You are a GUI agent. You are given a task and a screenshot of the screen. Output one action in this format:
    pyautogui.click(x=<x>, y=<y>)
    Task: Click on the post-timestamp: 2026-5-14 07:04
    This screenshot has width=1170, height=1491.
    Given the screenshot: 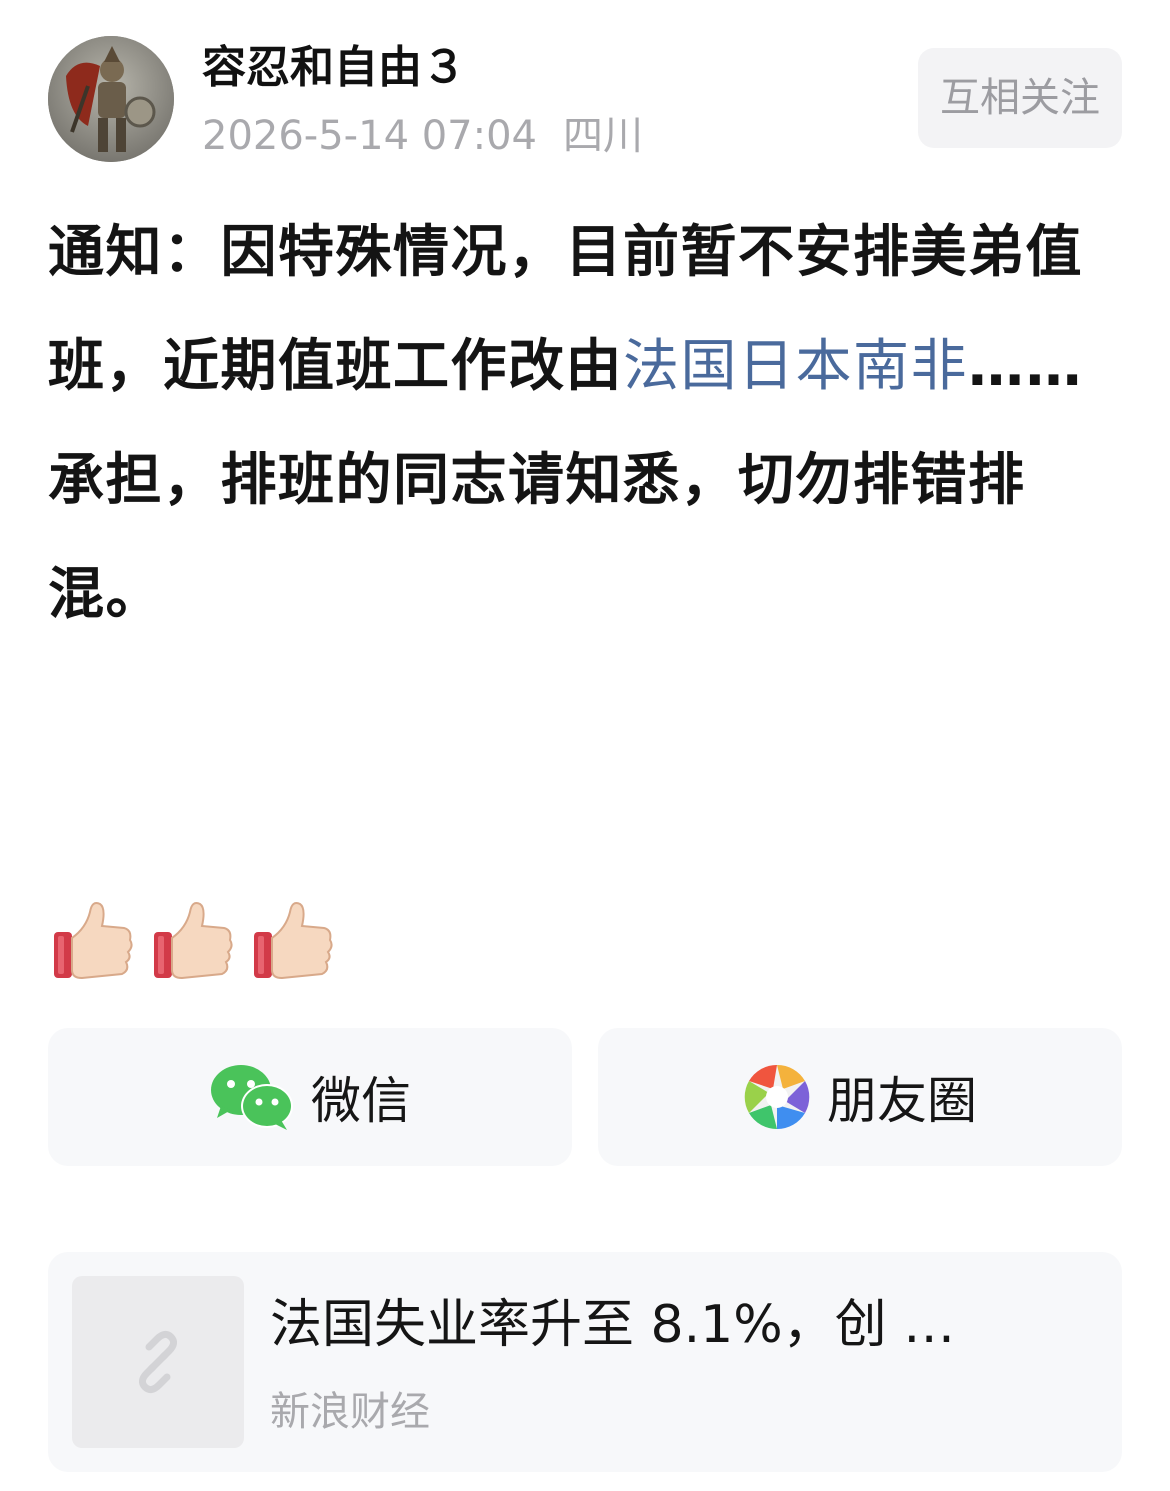 What is the action you would take?
    pyautogui.click(x=369, y=136)
    